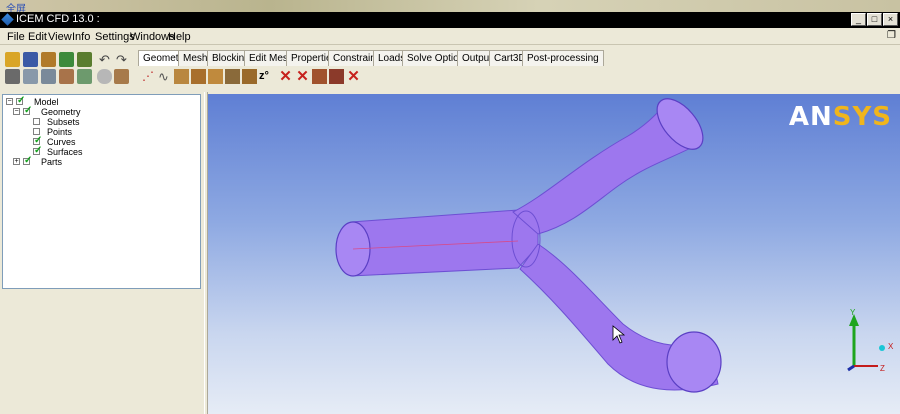 This screenshot has height=414, width=900. I want to click on wireframe-icon, so click(104, 76).